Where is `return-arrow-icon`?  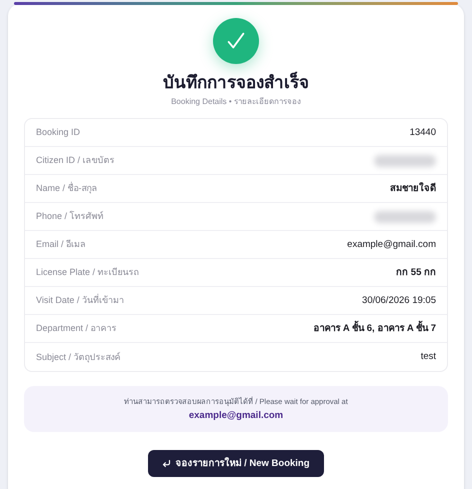 return-arrow-icon is located at coordinates (167, 463).